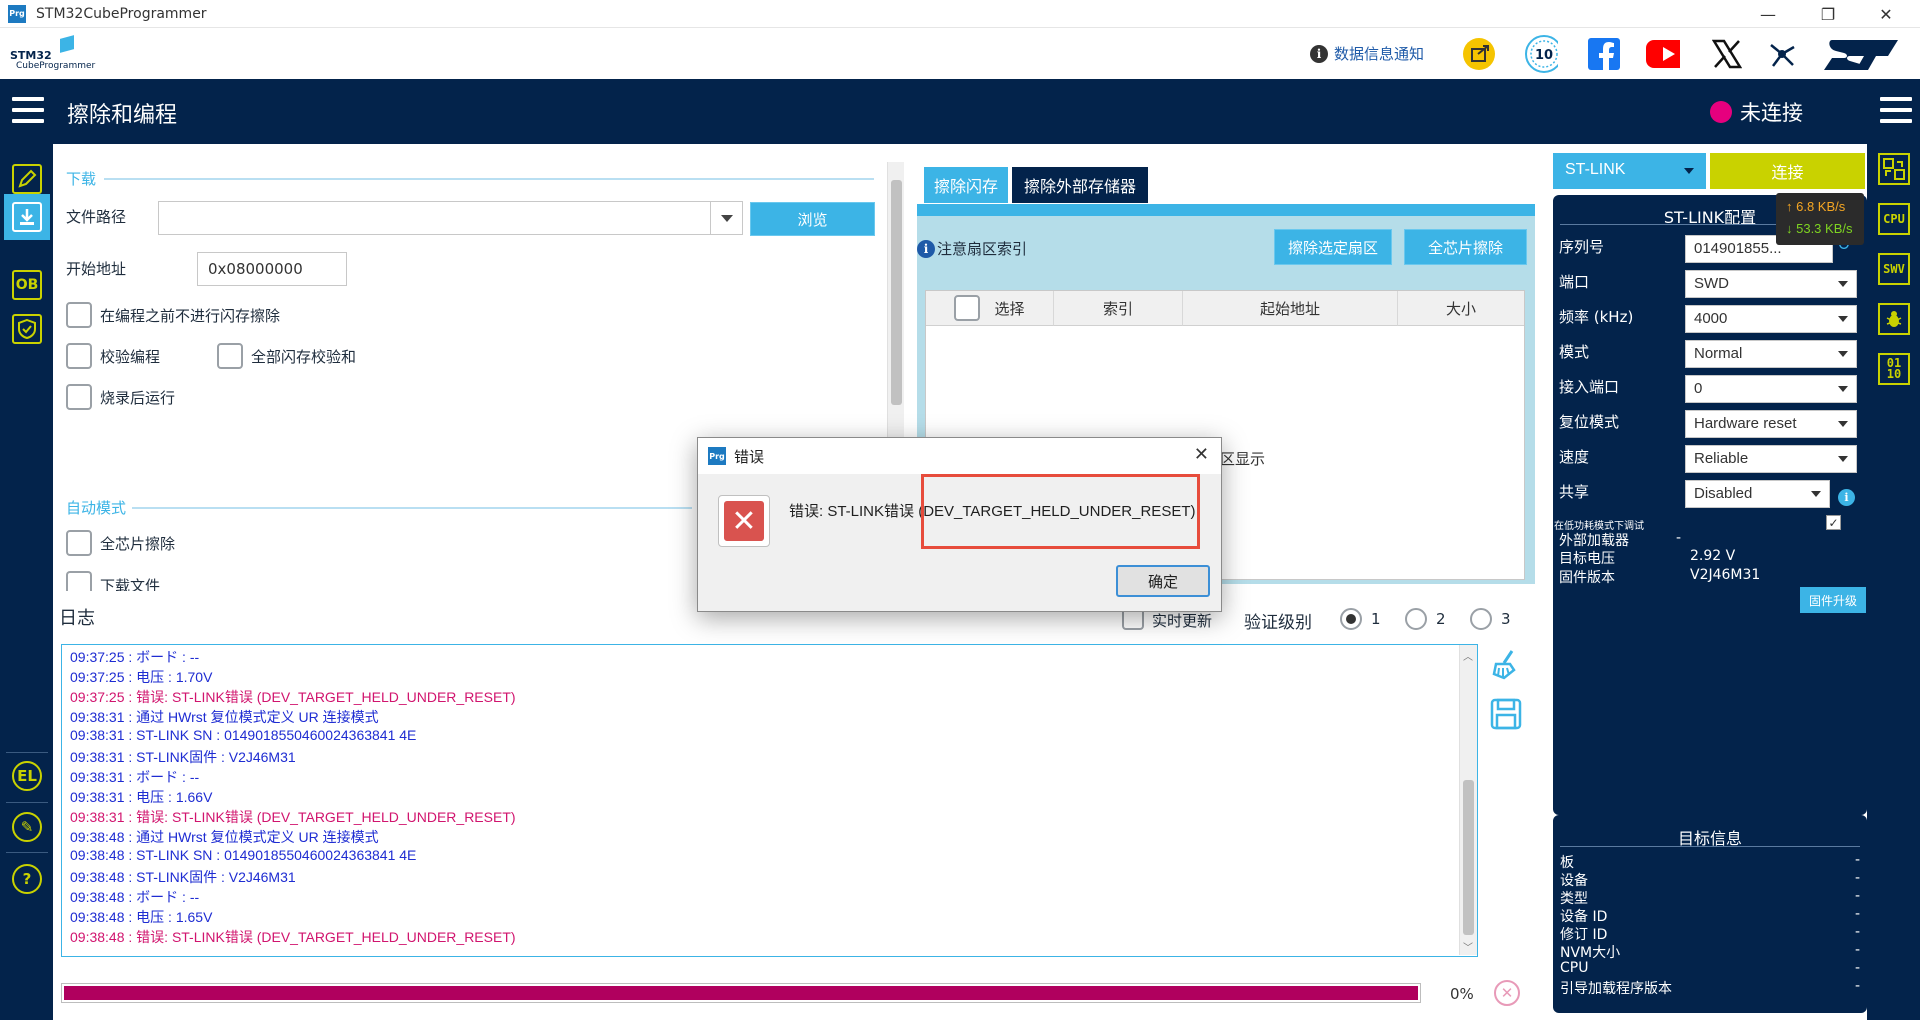  I want to click on frequency-select: 4000, so click(1771, 319).